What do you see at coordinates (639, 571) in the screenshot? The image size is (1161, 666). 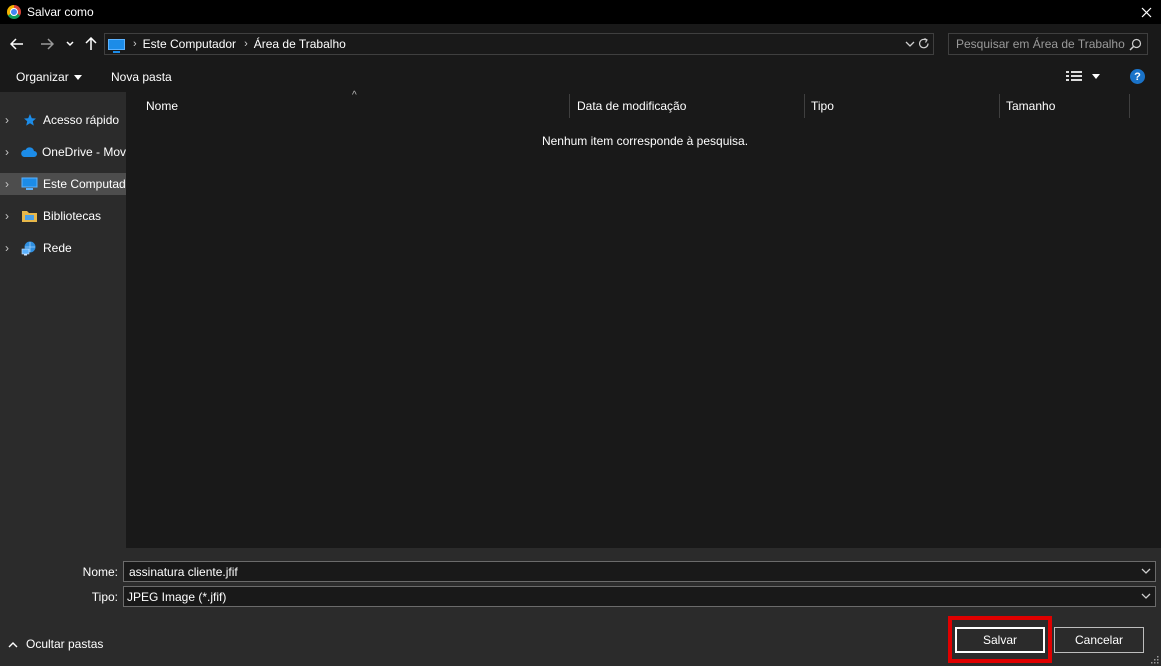 I see `file-name-field: assinatura cliente.jfif` at bounding box center [639, 571].